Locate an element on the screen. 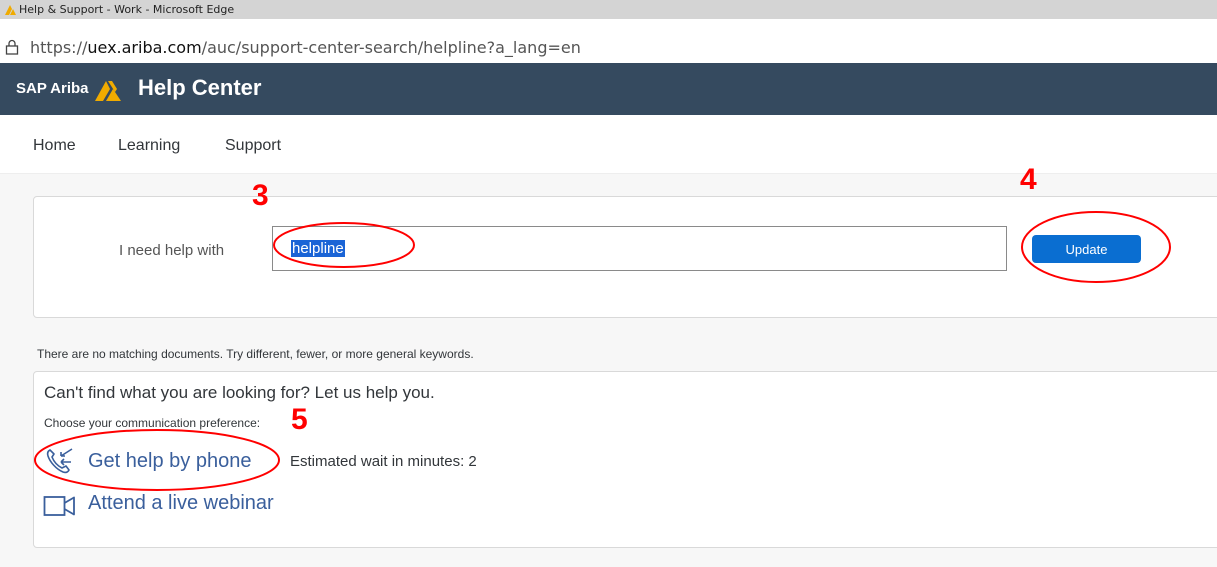  window-title: Help & Support - Work - Microsoft Edge is located at coordinates (127, 9).